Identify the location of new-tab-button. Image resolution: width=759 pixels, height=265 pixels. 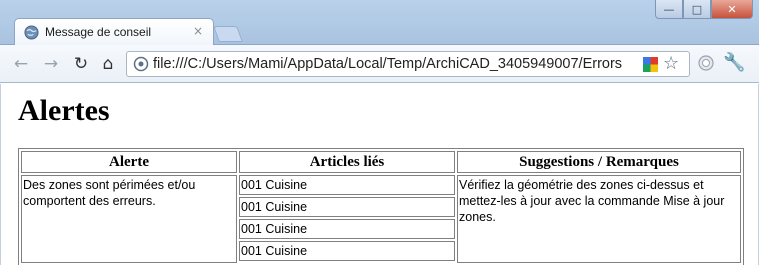
(228, 34).